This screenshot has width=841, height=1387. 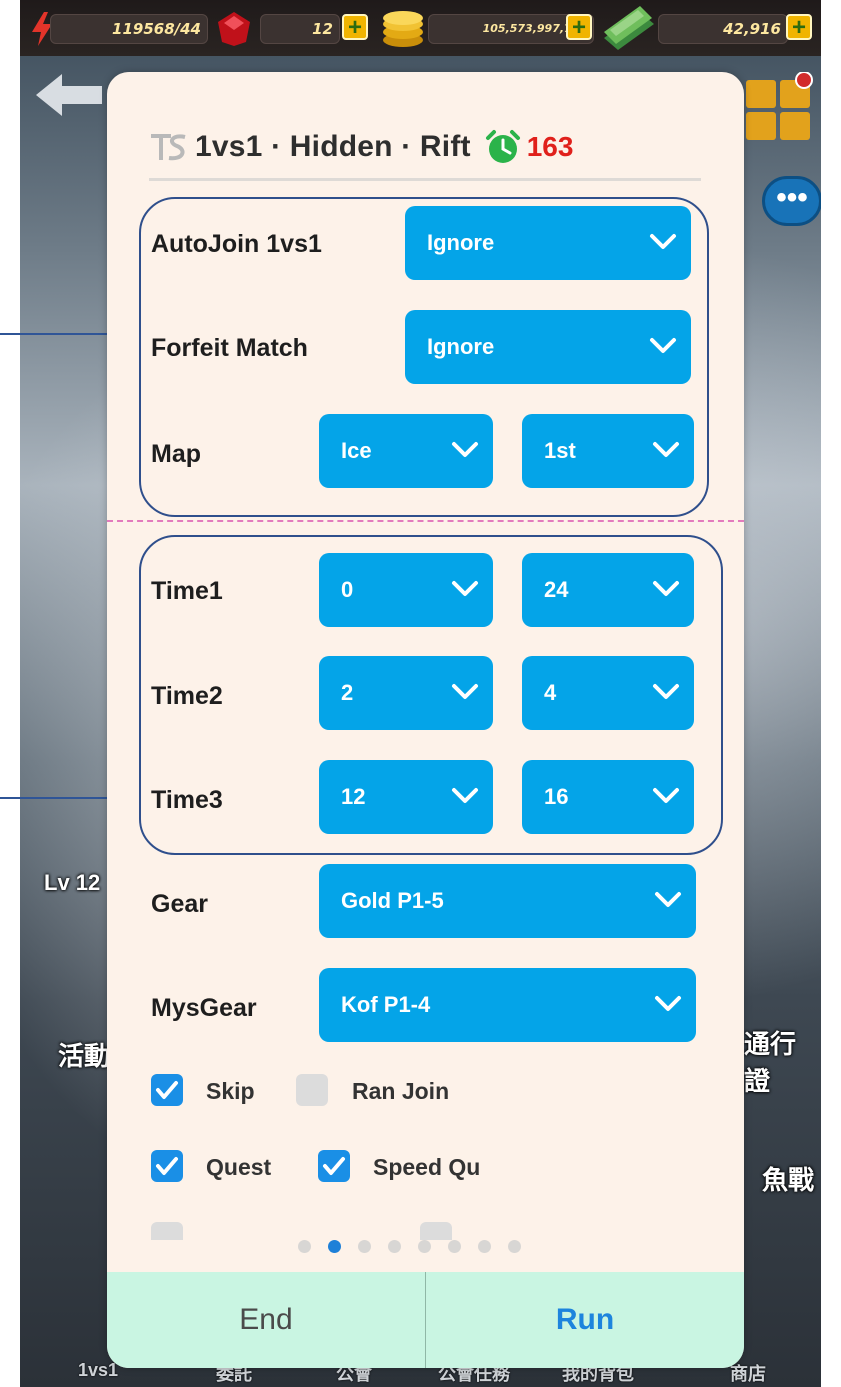 What do you see at coordinates (356, 450) in the screenshot?
I see `map-type-value: Ice` at bounding box center [356, 450].